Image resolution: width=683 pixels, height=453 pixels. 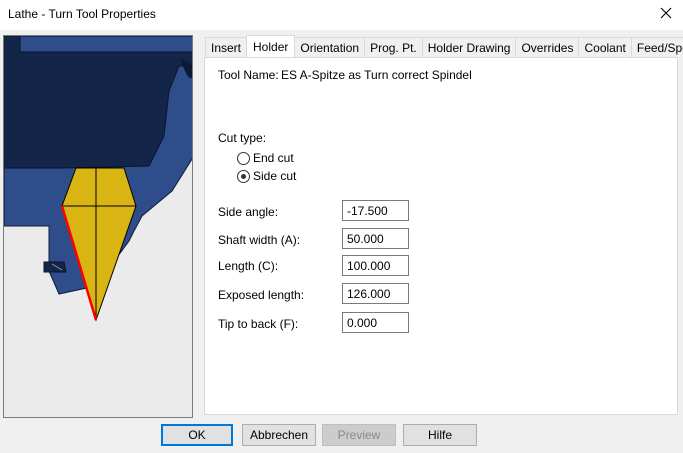 What do you see at coordinates (375, 265) in the screenshot?
I see `length-field` at bounding box center [375, 265].